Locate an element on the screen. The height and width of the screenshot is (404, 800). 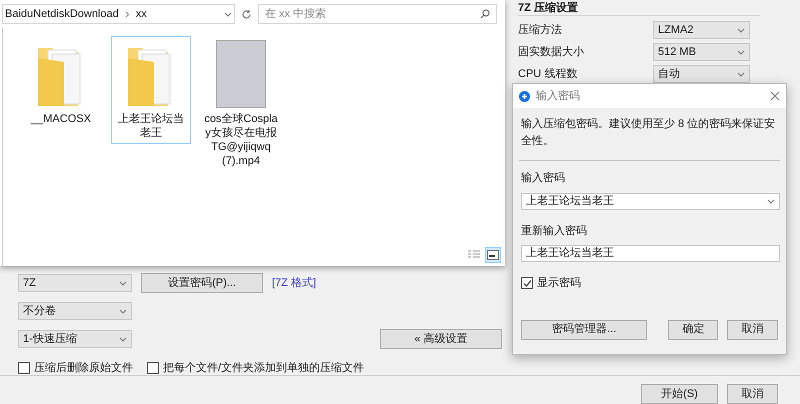
dialog-title: 输入密码 is located at coordinates (558, 96).